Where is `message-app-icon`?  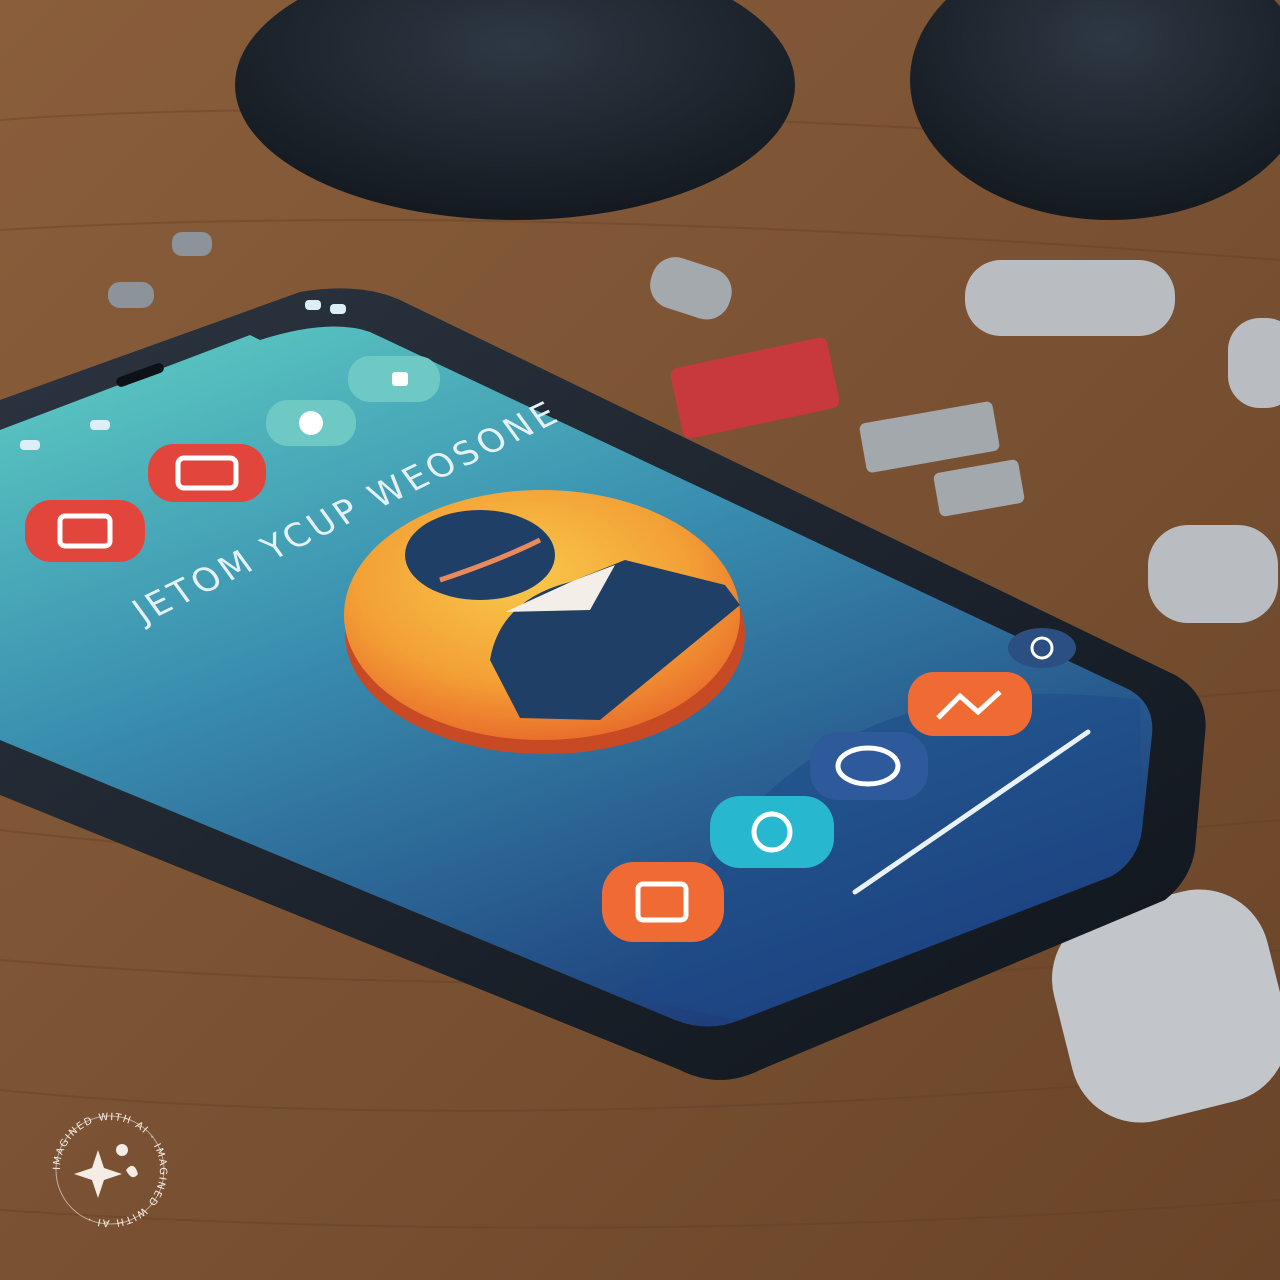 message-app-icon is located at coordinates (869, 766).